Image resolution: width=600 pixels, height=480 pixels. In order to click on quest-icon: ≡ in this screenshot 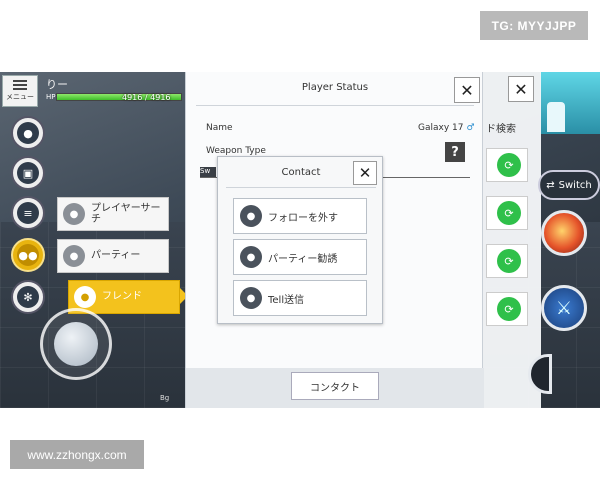, I will do `click(28, 213)`.